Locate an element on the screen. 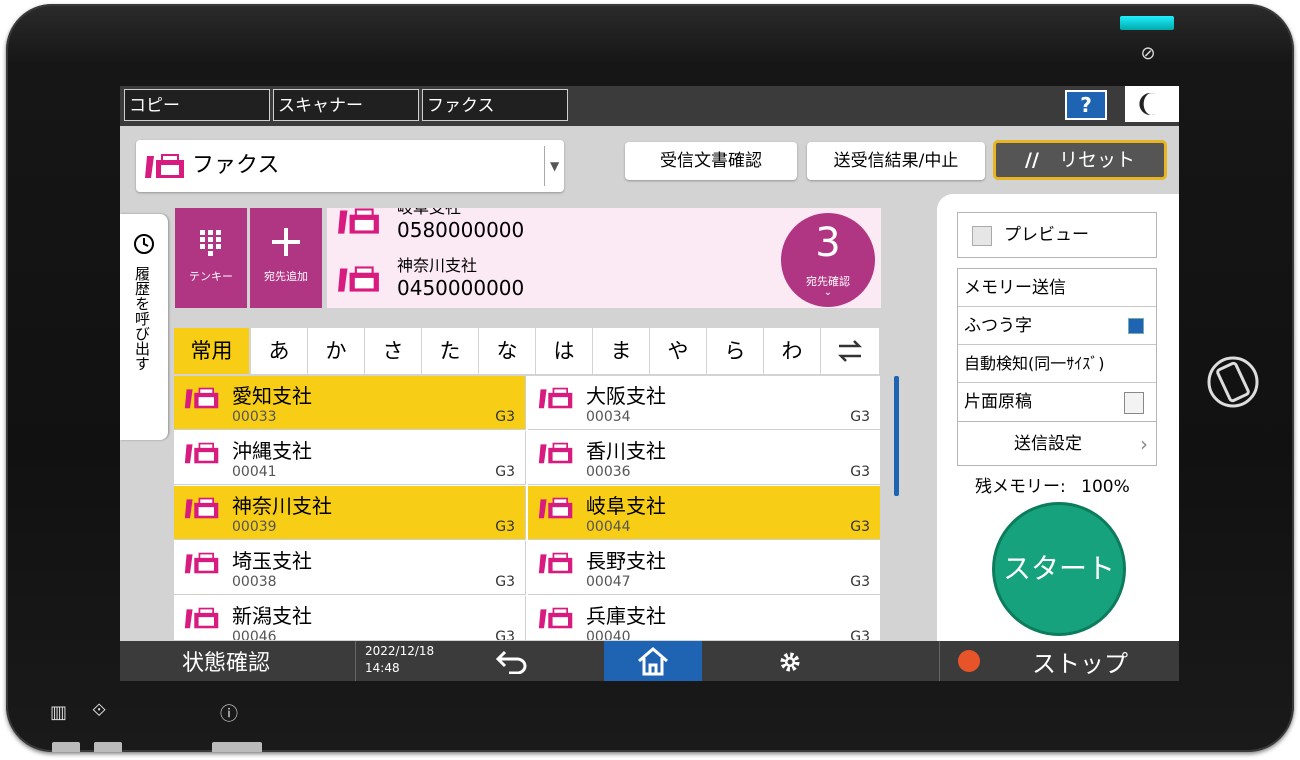 The image size is (1300, 760). address-entry: 兵庫支社 00040 G3 is located at coordinates (704, 618).